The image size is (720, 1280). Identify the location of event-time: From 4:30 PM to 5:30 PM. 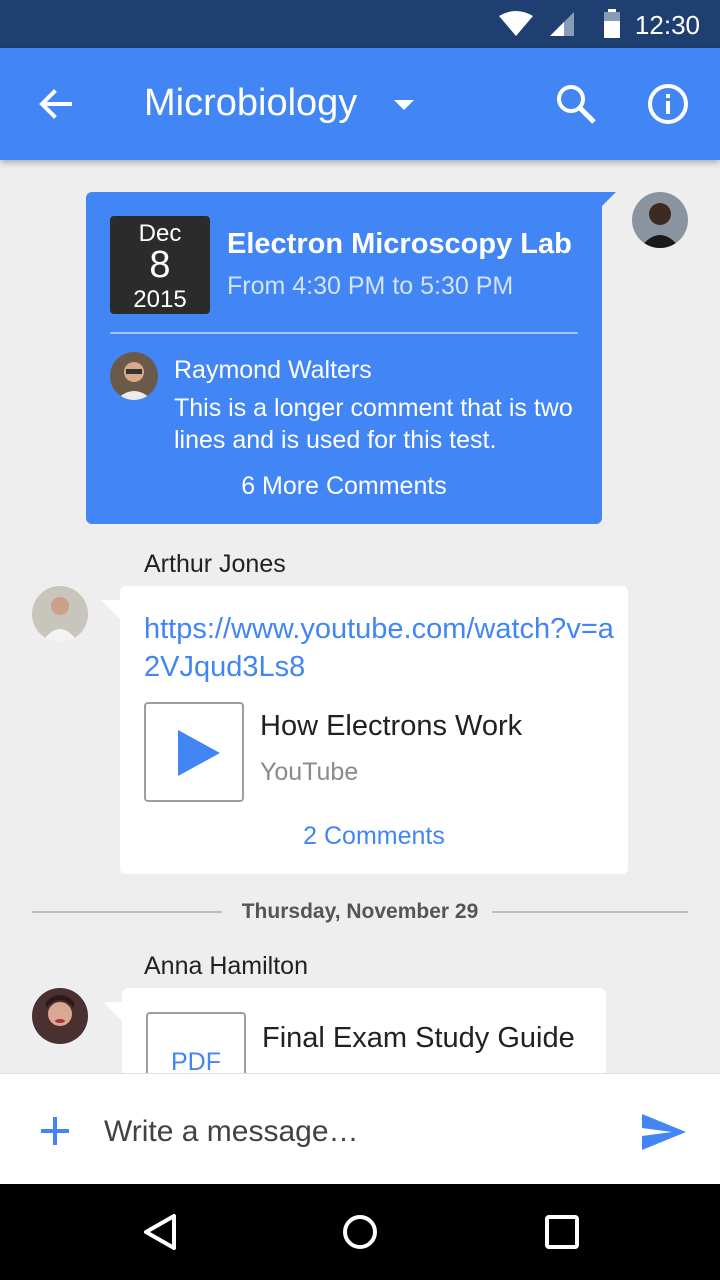
(370, 286).